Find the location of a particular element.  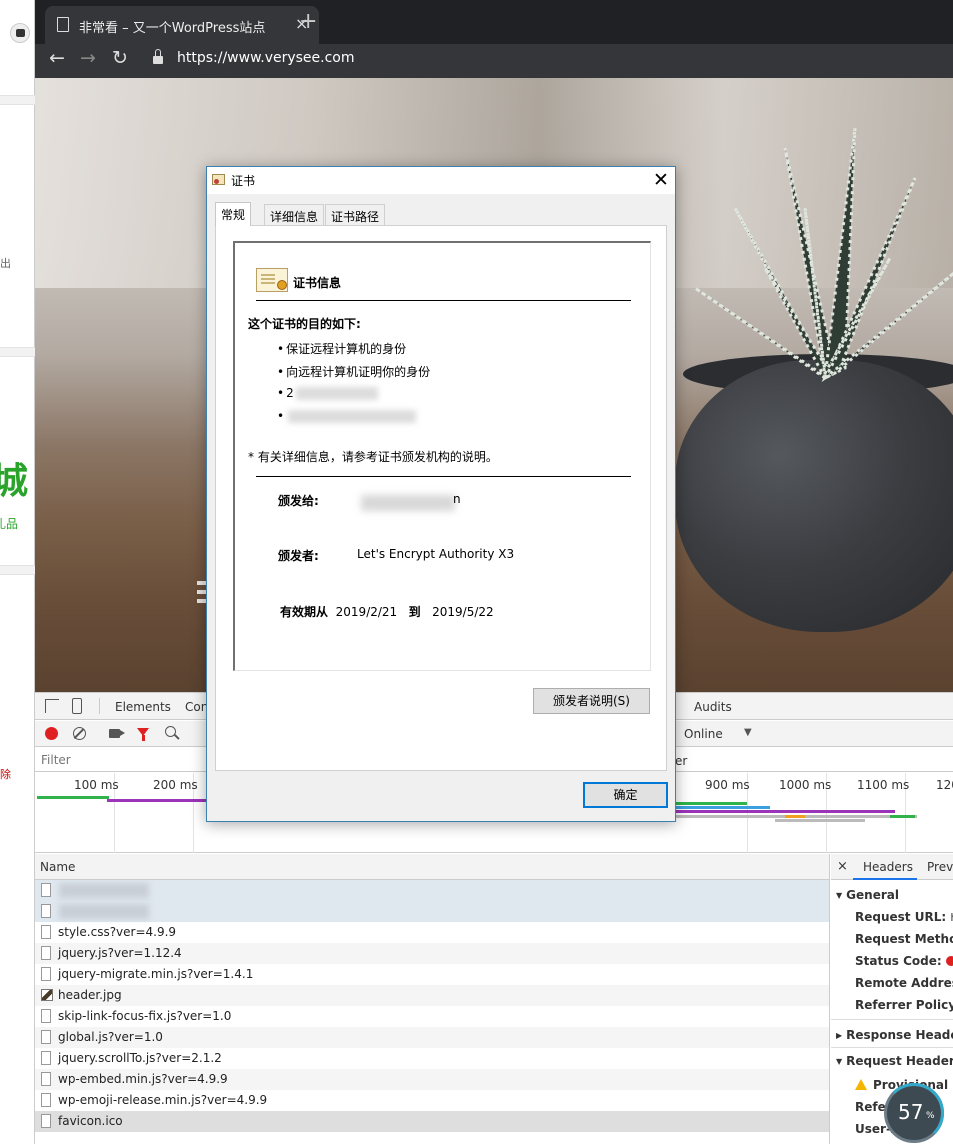

record-icon is located at coordinates (51, 733).